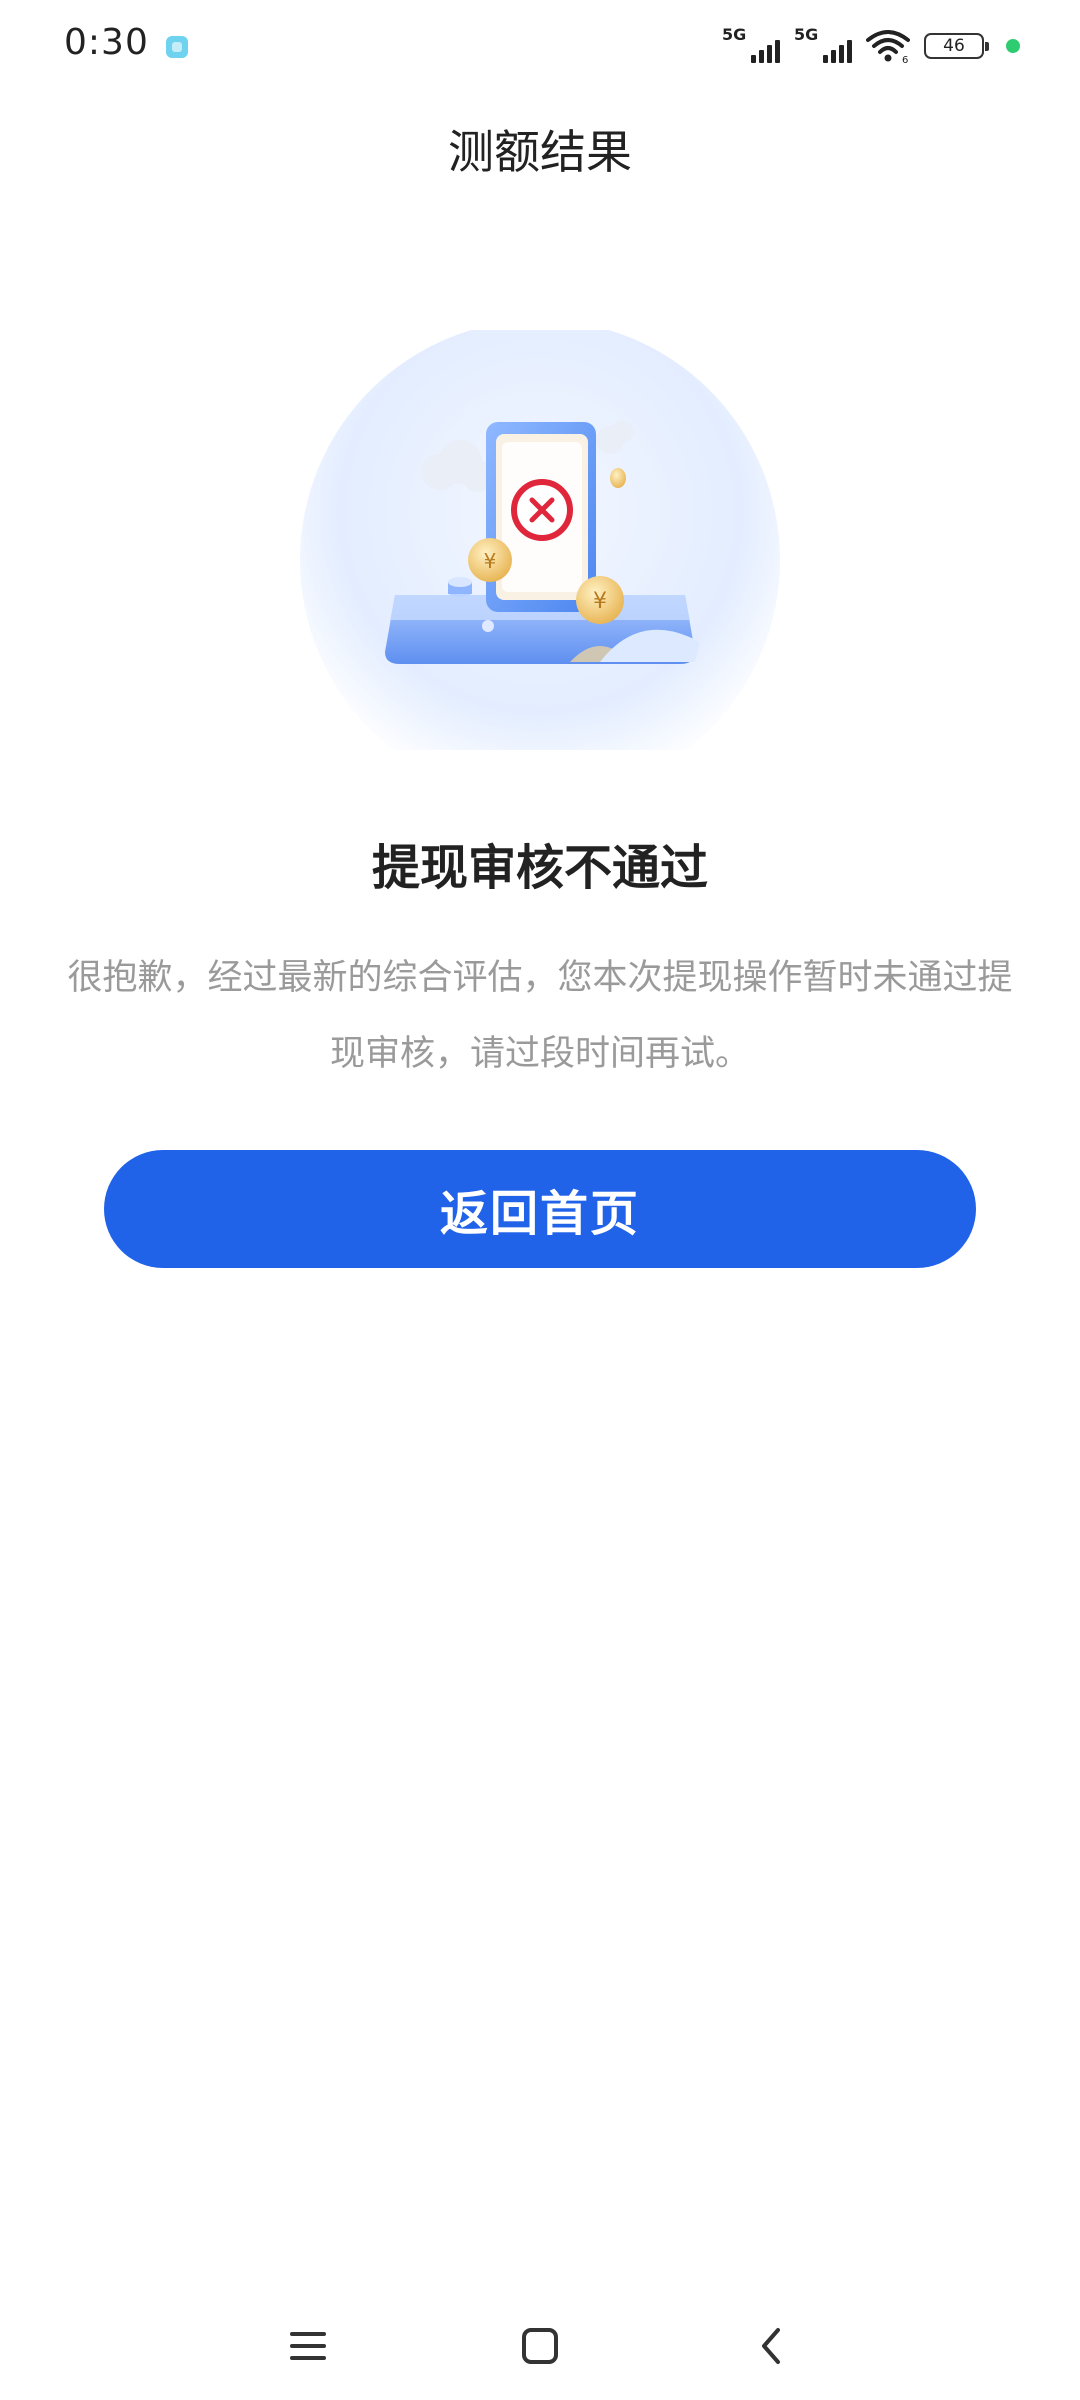  What do you see at coordinates (177, 47) in the screenshot?
I see `app-notification-icon` at bounding box center [177, 47].